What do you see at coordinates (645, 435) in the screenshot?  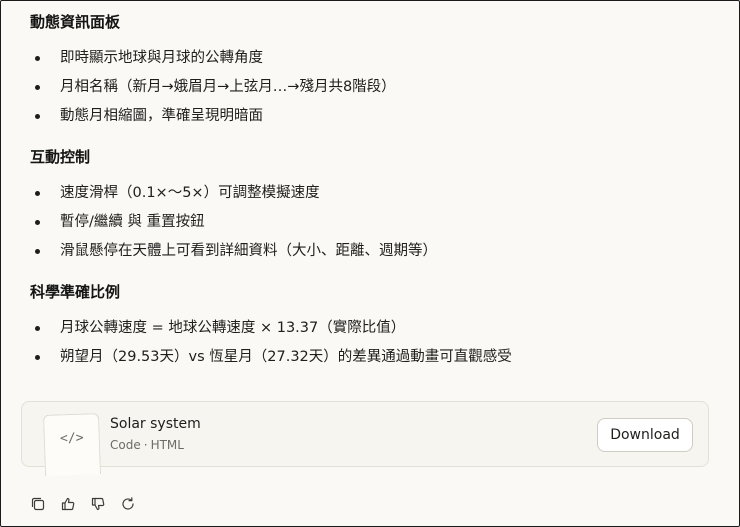 I see `download-button: Download` at bounding box center [645, 435].